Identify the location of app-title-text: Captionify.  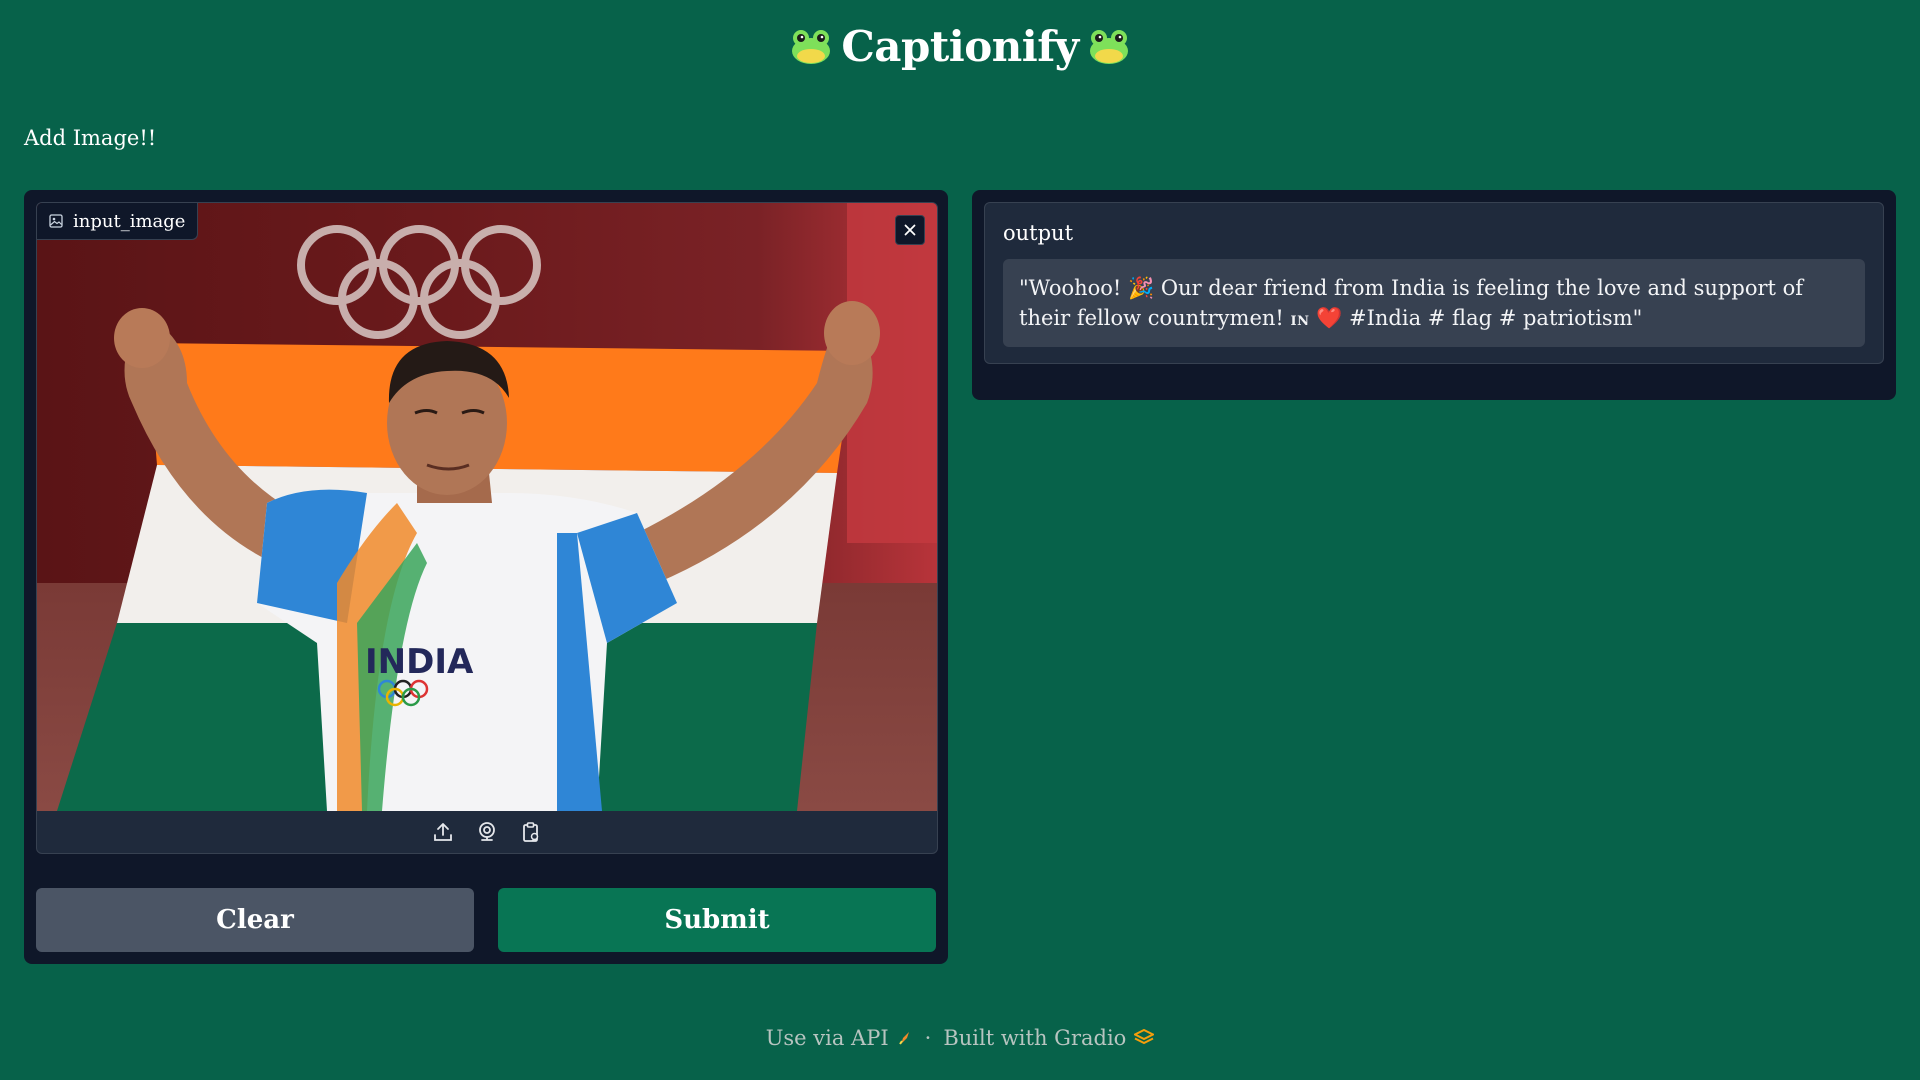
(960, 46).